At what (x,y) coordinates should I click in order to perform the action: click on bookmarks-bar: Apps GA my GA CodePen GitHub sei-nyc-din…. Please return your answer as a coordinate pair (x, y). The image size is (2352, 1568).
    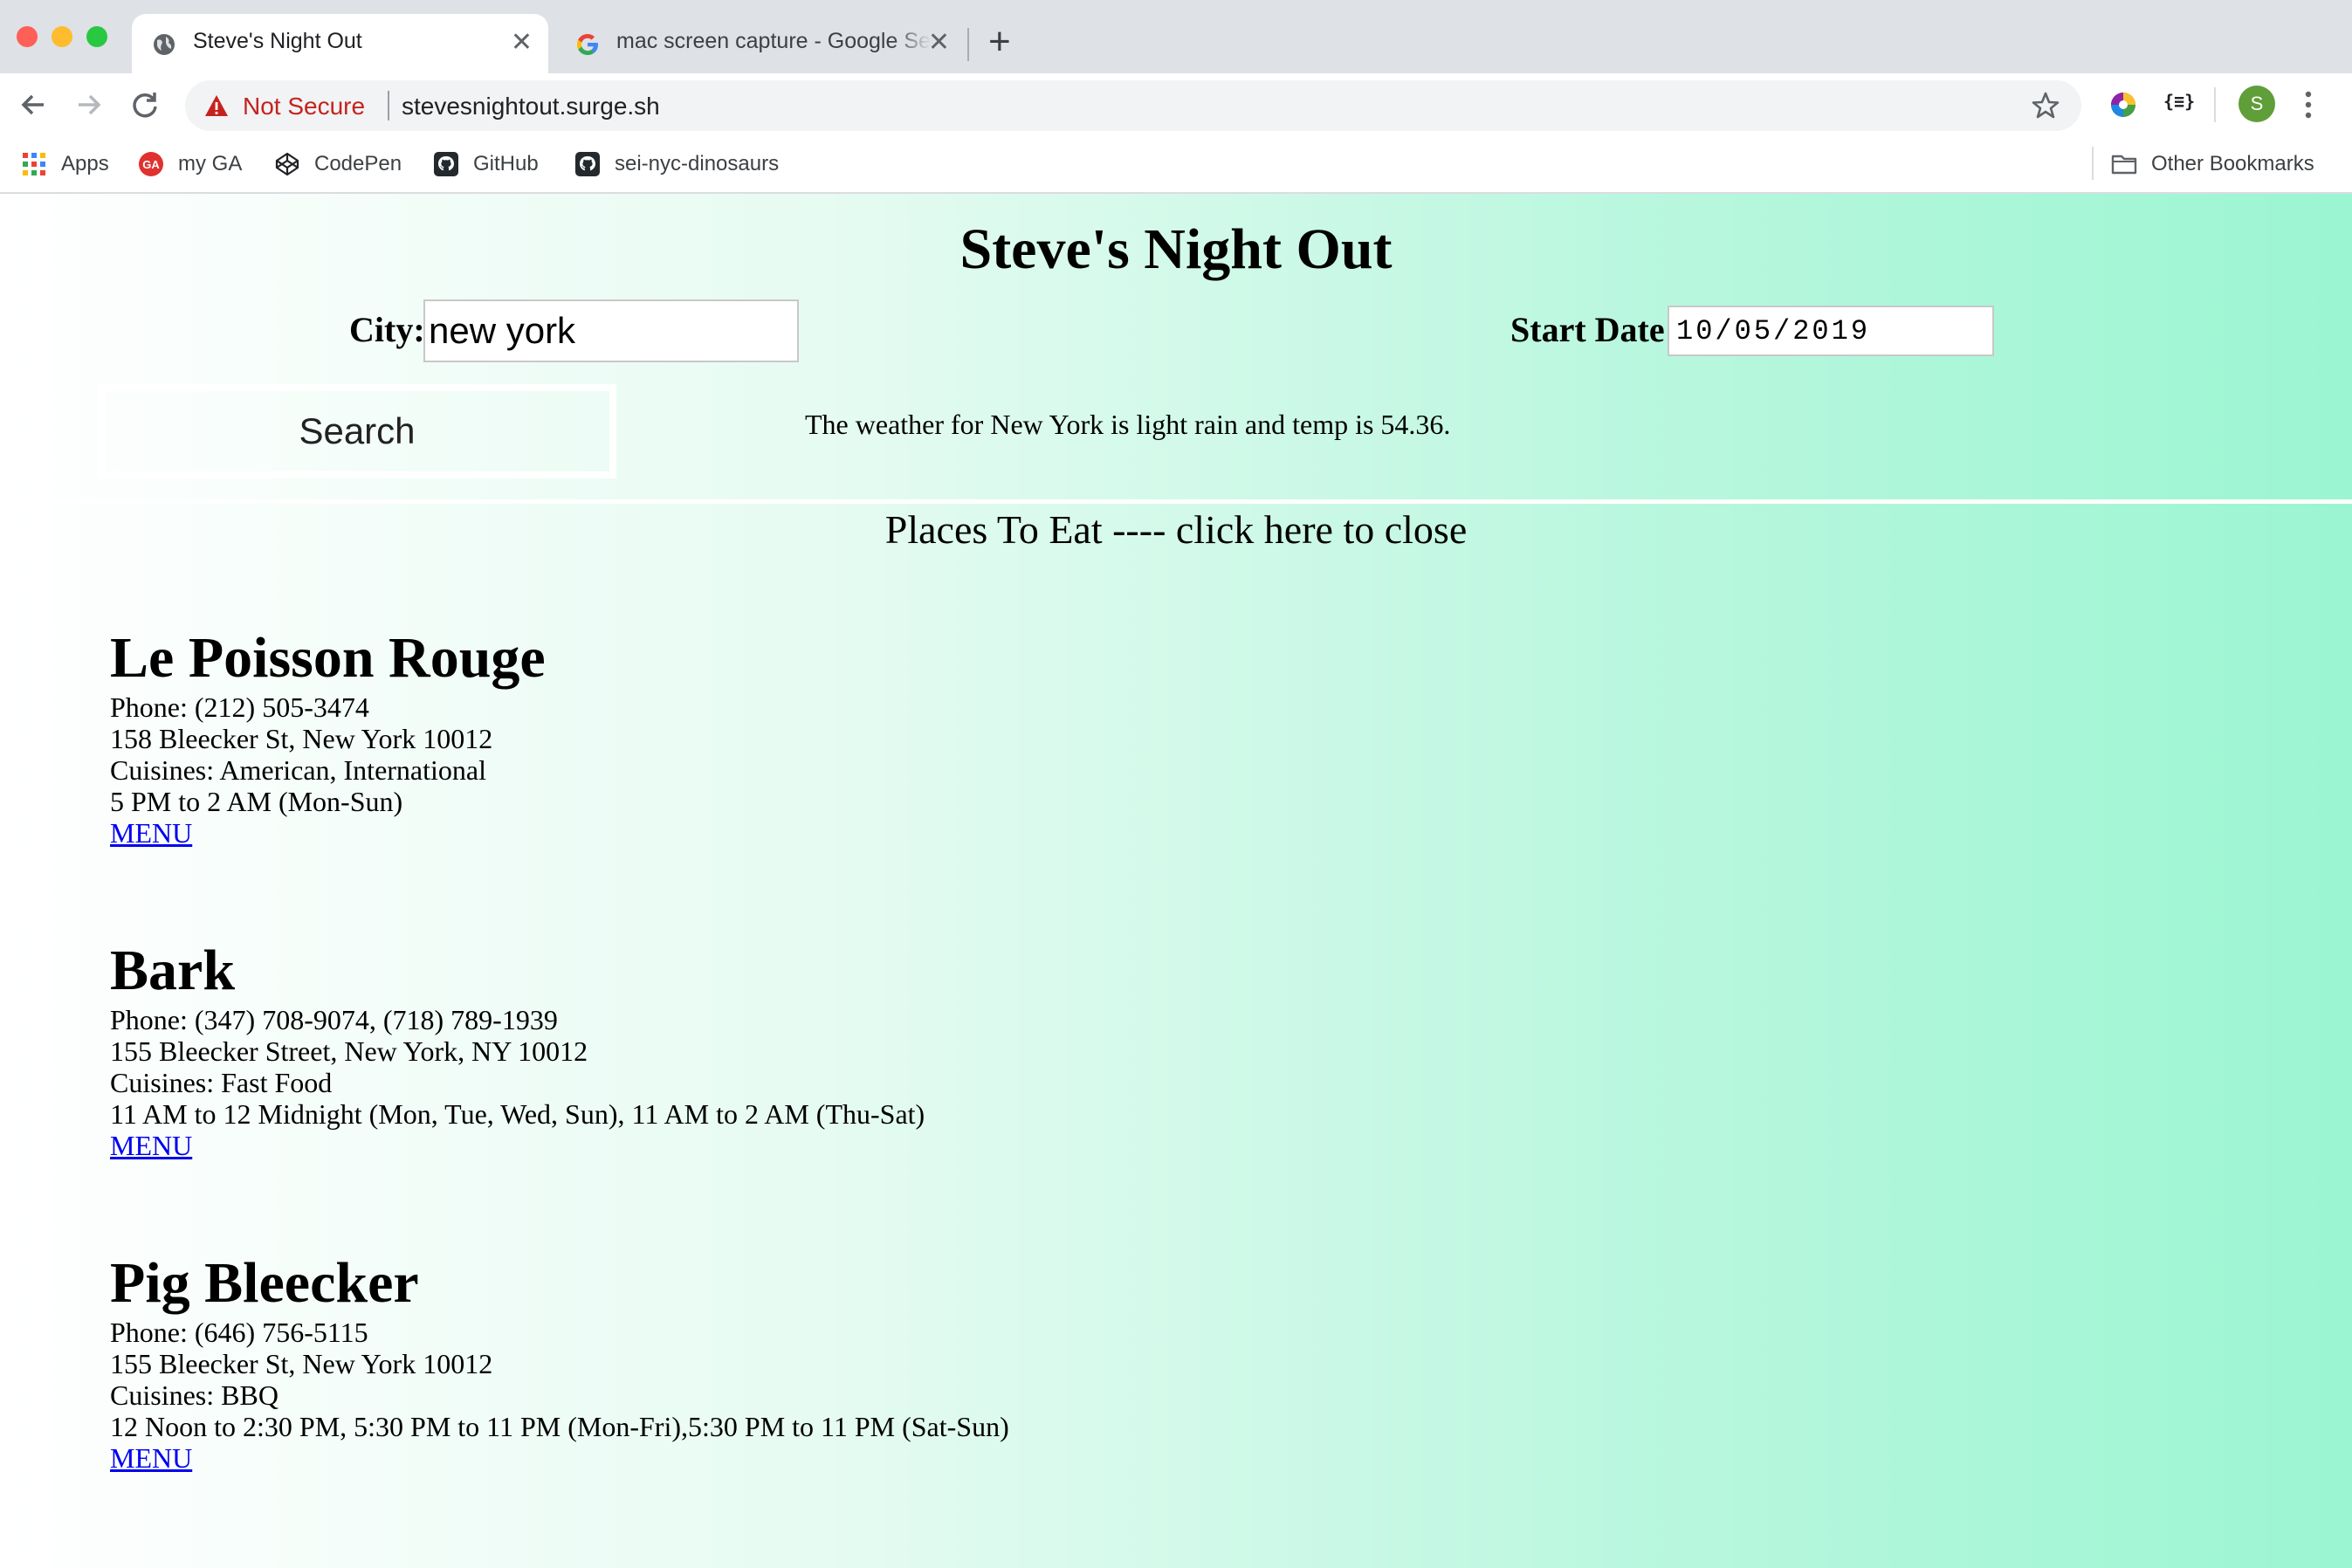
    Looking at the image, I should click on (1176, 166).